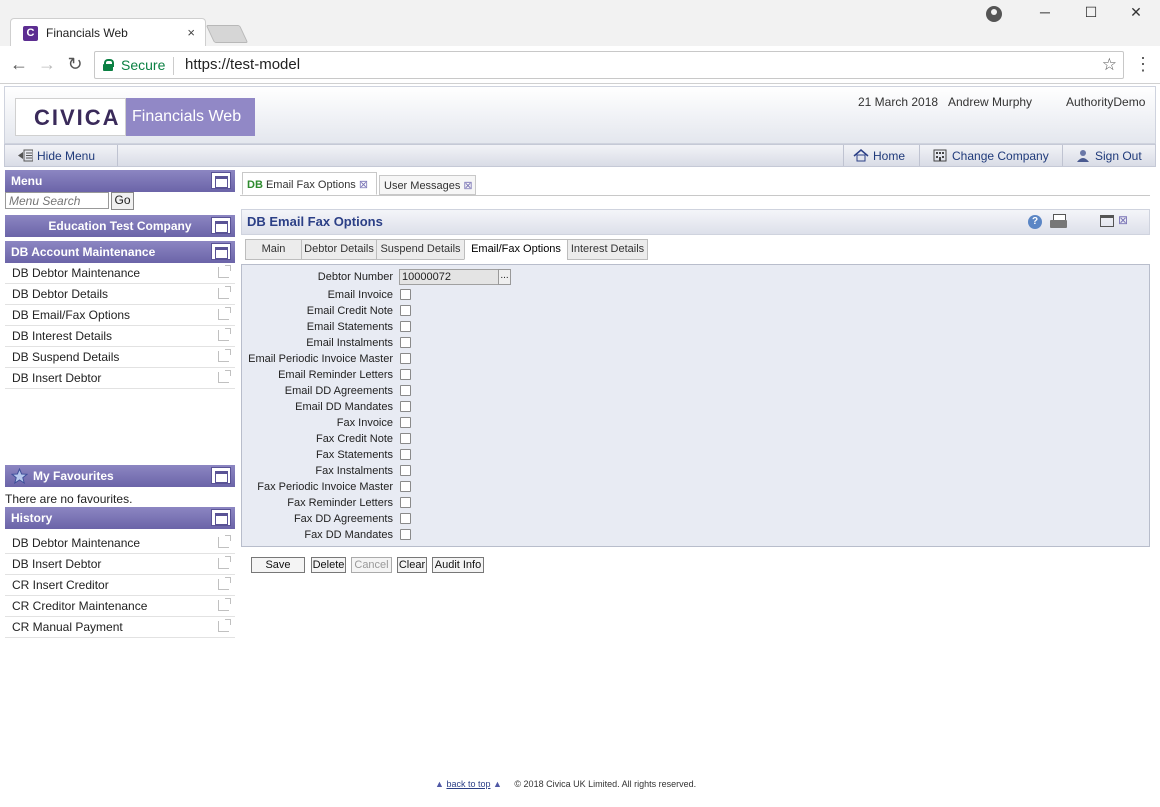  I want to click on fax-dd-mandates-checkbox, so click(405, 534).